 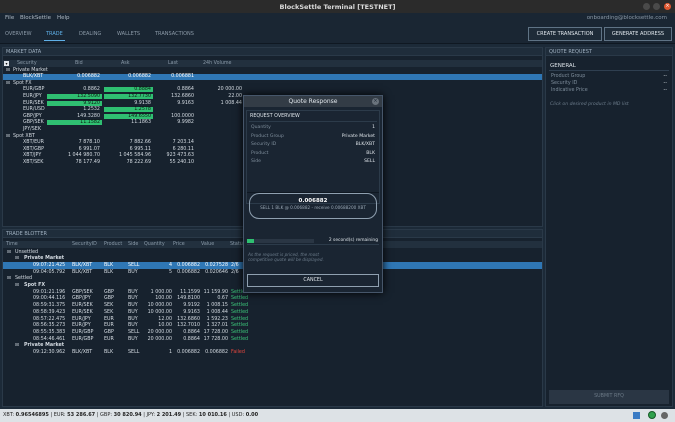 I want to click on group-label: Spot XBT, so click(x=24, y=136).